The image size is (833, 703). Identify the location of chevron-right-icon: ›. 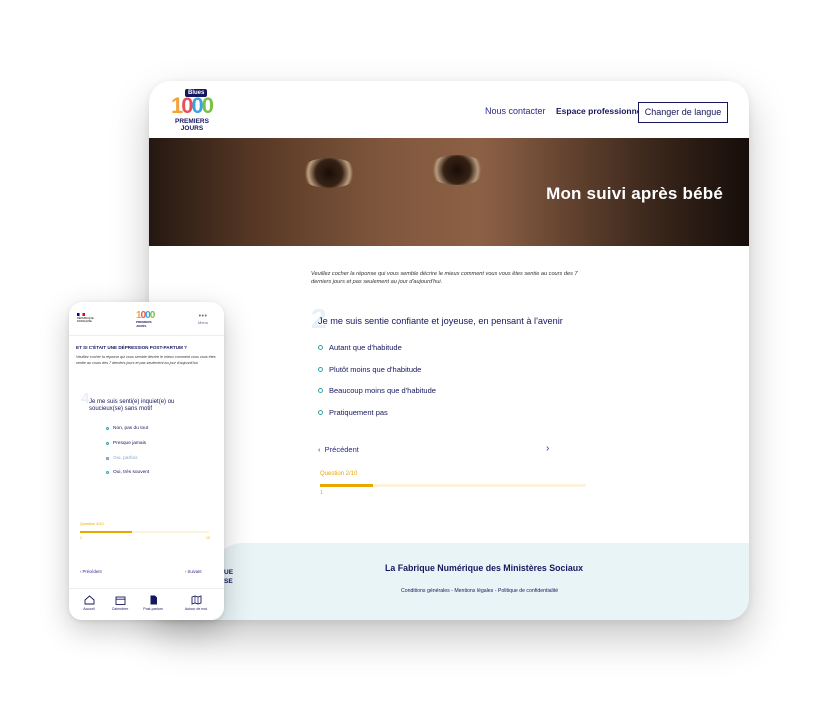
(548, 448).